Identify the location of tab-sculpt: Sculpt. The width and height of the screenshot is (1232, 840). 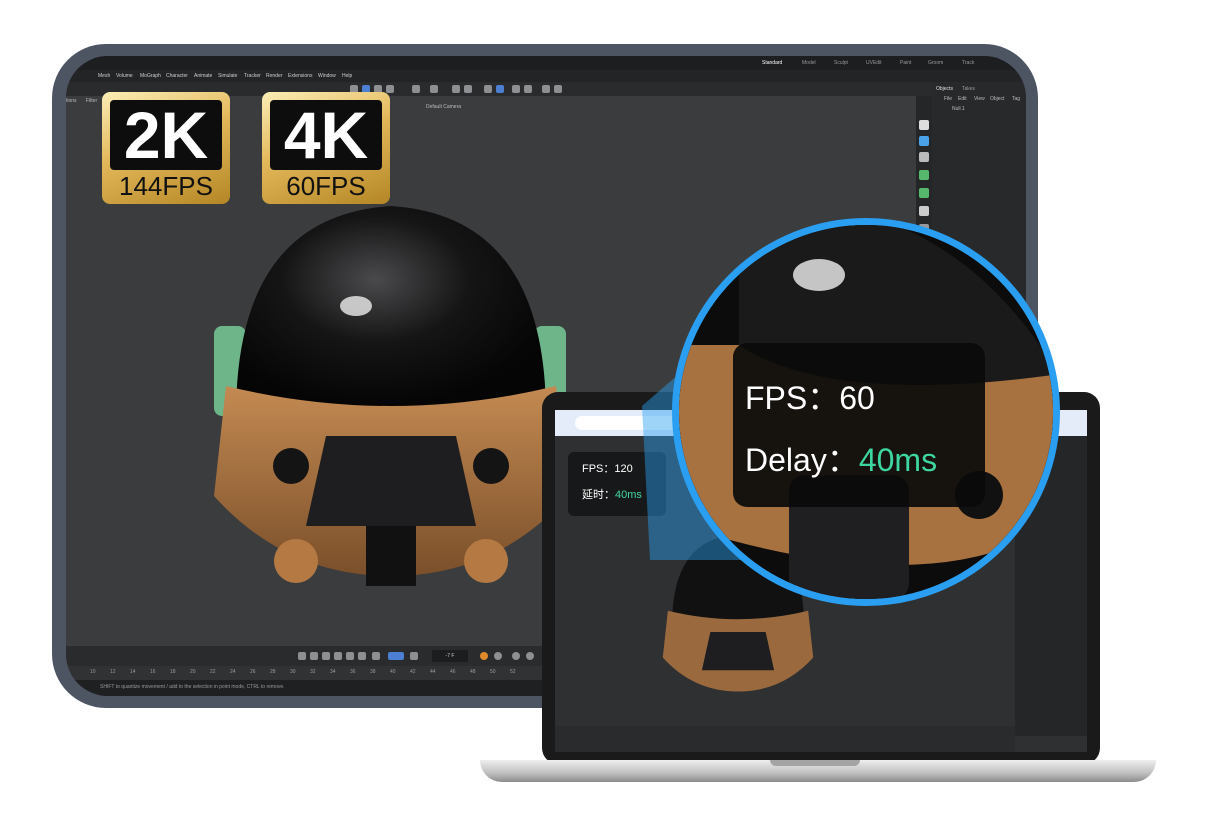
(841, 63).